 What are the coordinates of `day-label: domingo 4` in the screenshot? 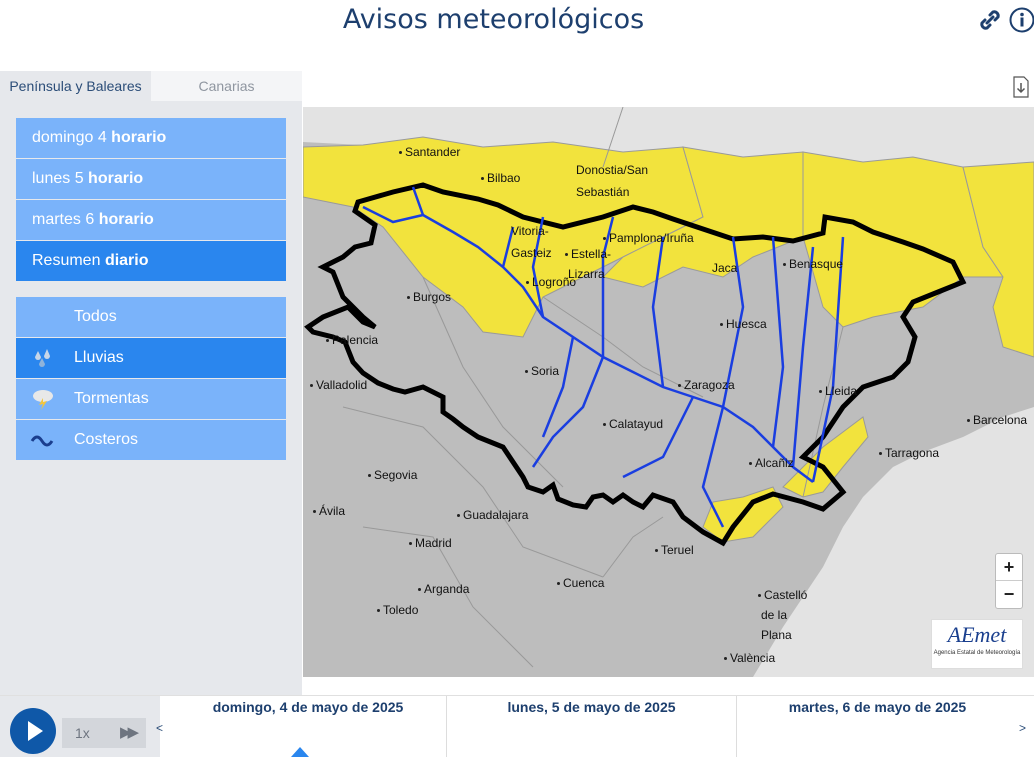 It's located at (69, 137).